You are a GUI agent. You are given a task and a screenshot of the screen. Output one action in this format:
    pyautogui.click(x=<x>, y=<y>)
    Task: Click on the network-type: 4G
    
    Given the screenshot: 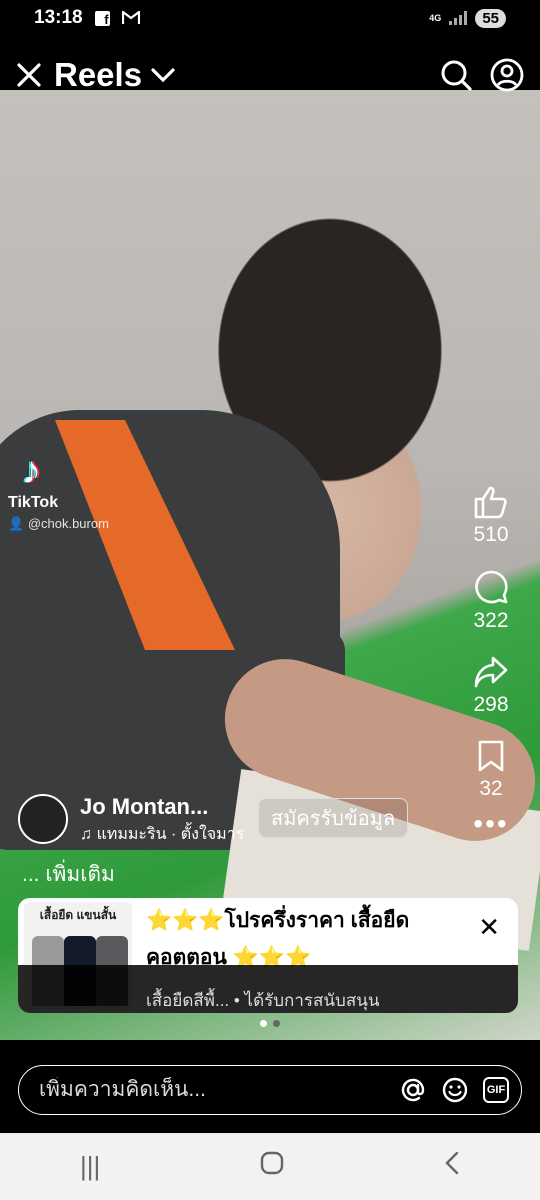 What is the action you would take?
    pyautogui.click(x=435, y=17)
    